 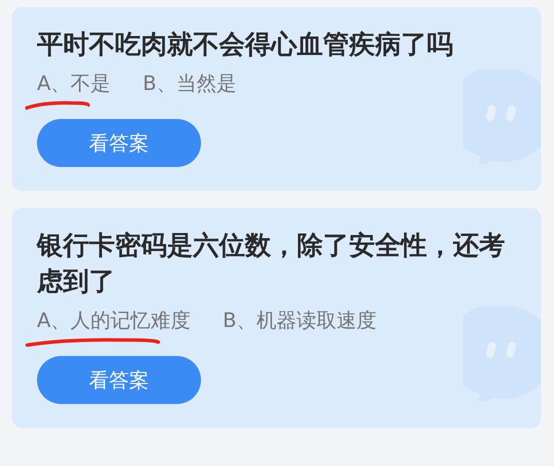 I want to click on question-text: 银行卡密码是六位数，除了安全性，还考虑到了, so click(x=271, y=264).